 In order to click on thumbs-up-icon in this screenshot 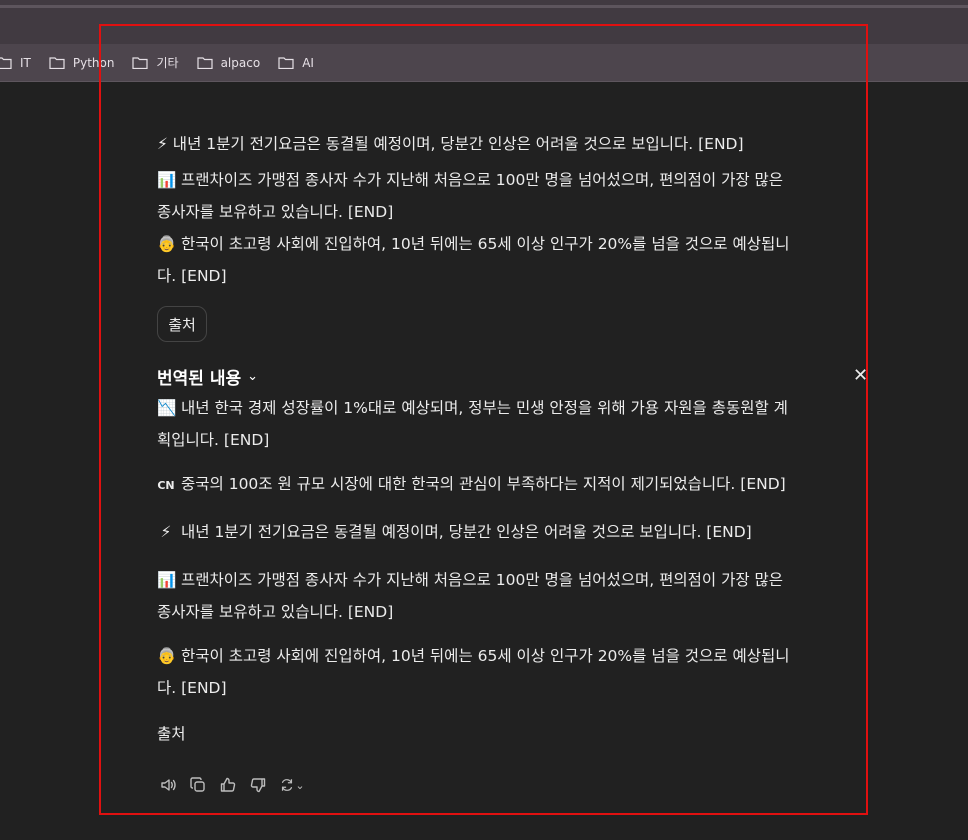, I will do `click(228, 785)`.